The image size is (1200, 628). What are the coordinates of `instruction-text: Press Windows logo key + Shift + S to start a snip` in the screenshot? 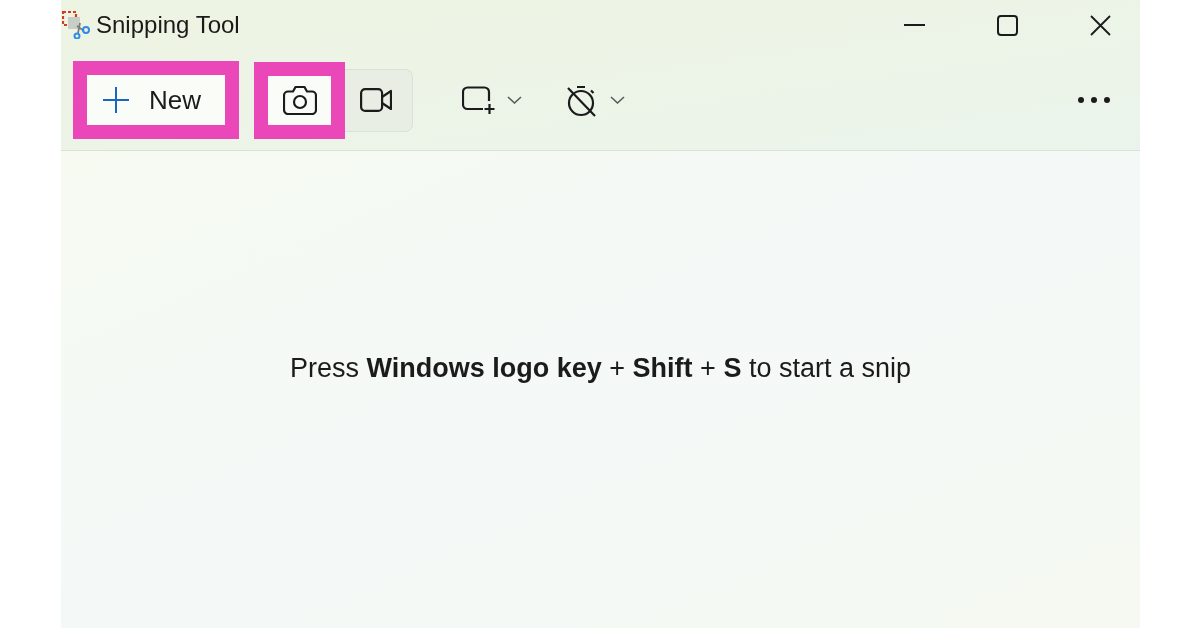 It's located at (600, 368).